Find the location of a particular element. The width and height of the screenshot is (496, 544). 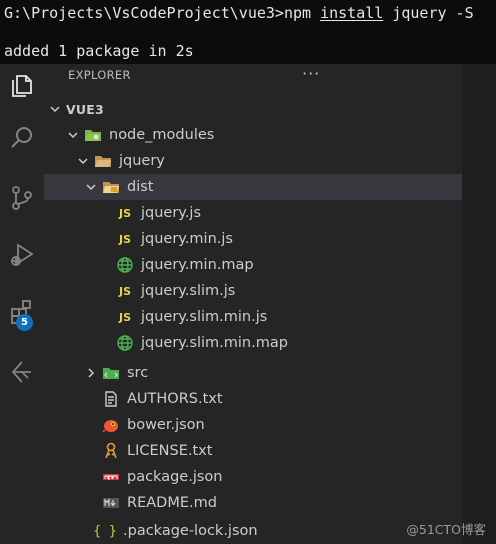

folder-open-icon is located at coordinates (103, 161).